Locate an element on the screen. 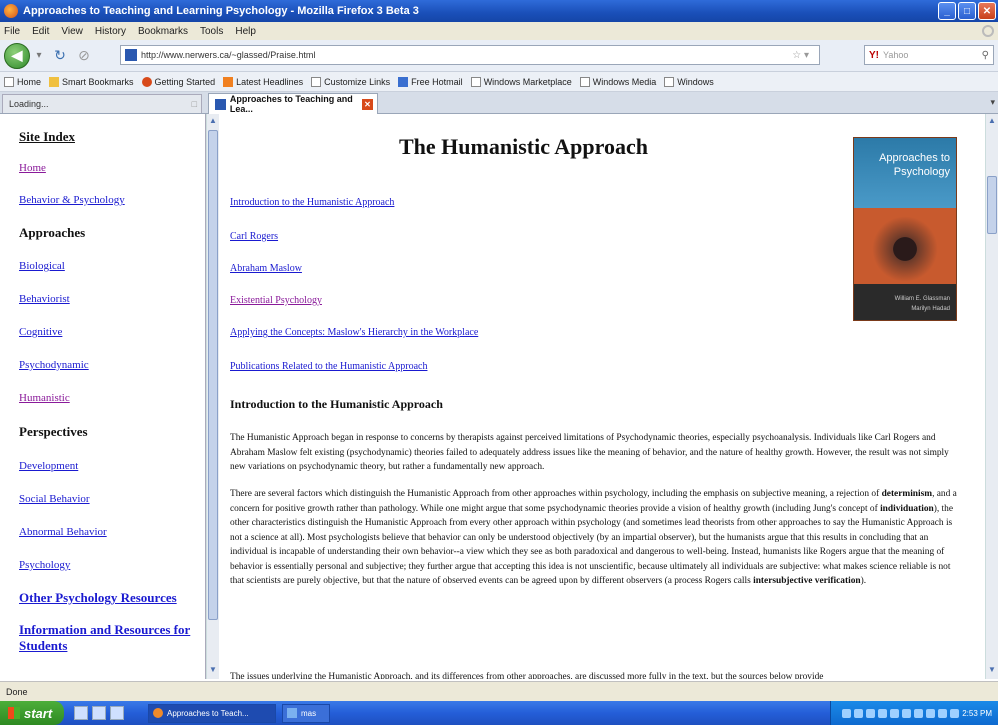 The width and height of the screenshot is (998, 725). sidebar-link-psychodynamic: Psychodynamic is located at coordinates (54, 365).